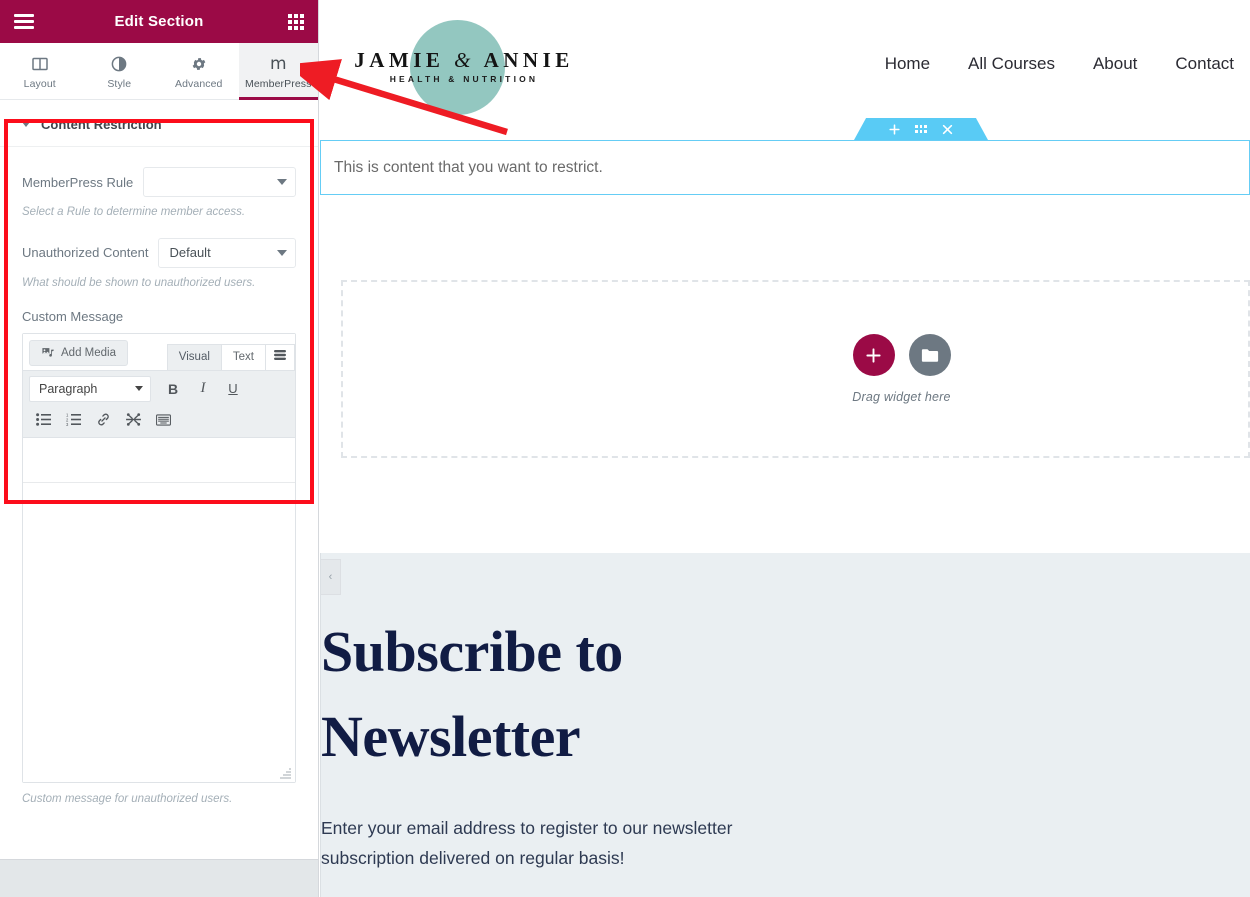 This screenshot has height=897, width=1250. I want to click on nav-item-home: Home, so click(907, 64).